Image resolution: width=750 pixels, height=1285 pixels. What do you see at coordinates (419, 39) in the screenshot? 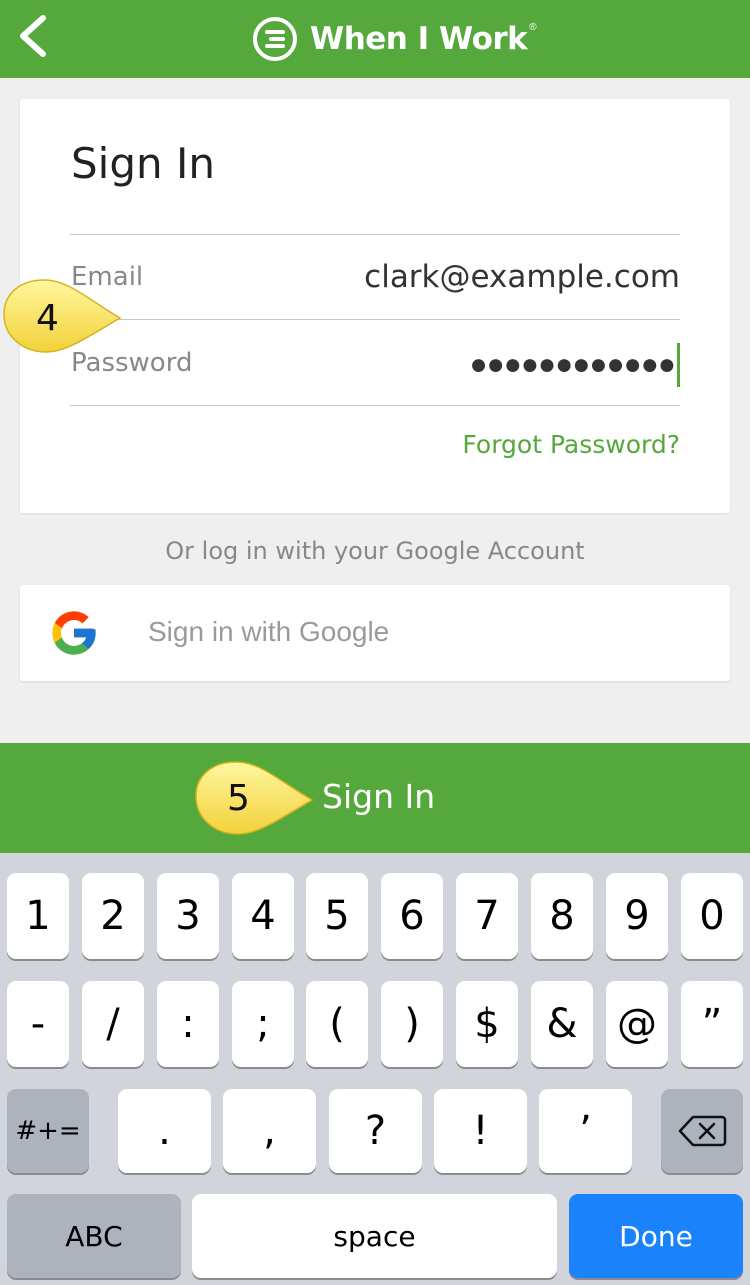
I see `brand-name: When I Work` at bounding box center [419, 39].